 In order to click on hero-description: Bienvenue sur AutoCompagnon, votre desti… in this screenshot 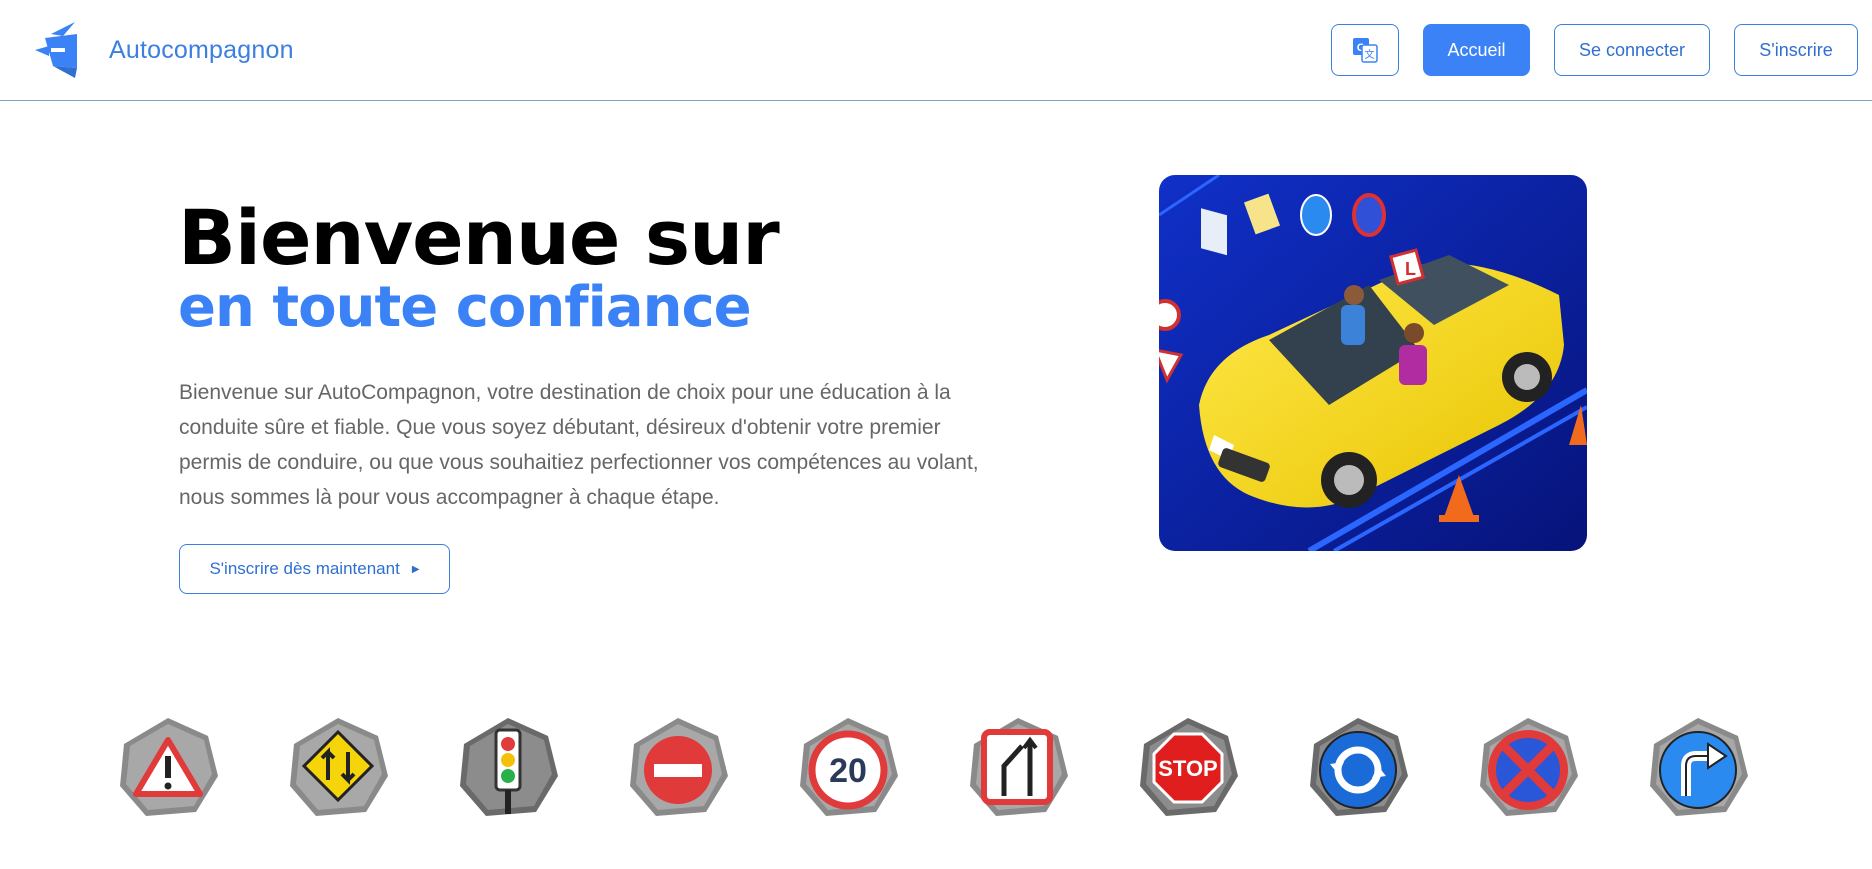, I will do `click(579, 445)`.